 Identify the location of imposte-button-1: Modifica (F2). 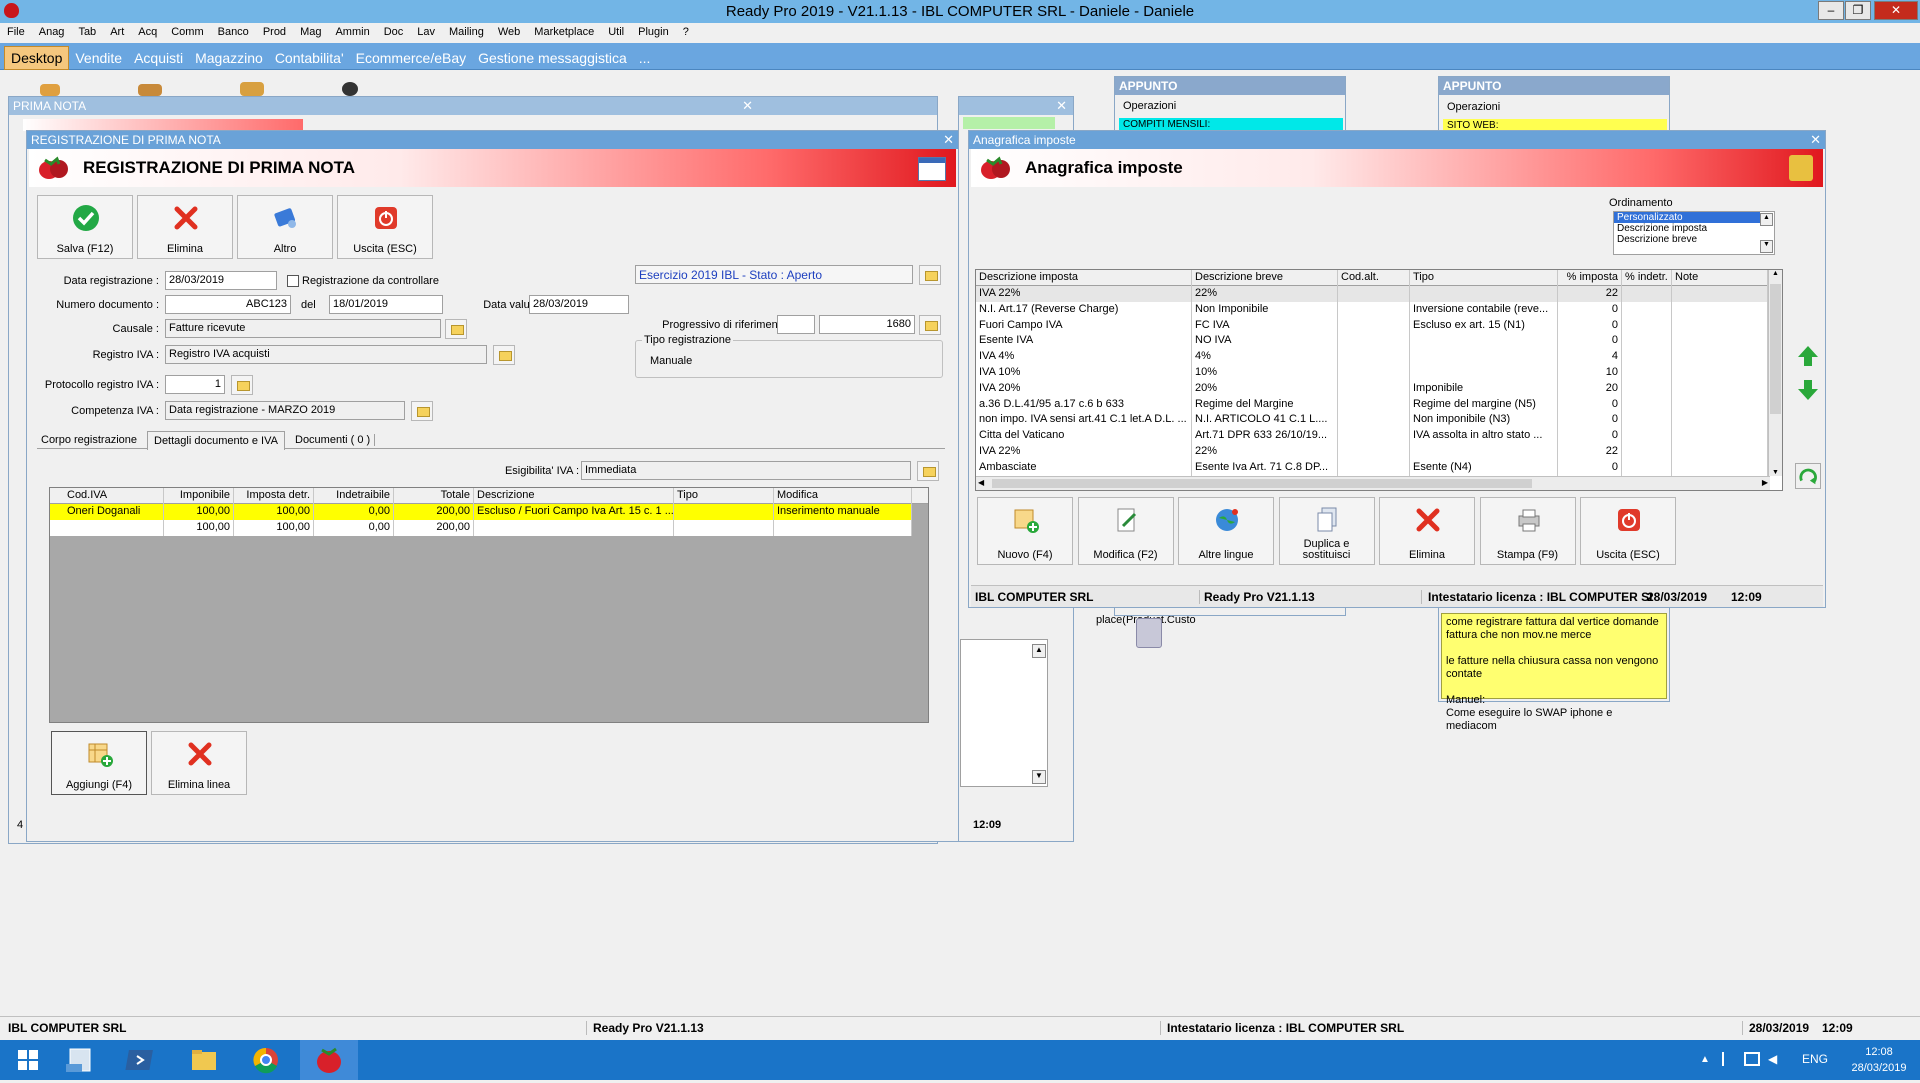
(1125, 531).